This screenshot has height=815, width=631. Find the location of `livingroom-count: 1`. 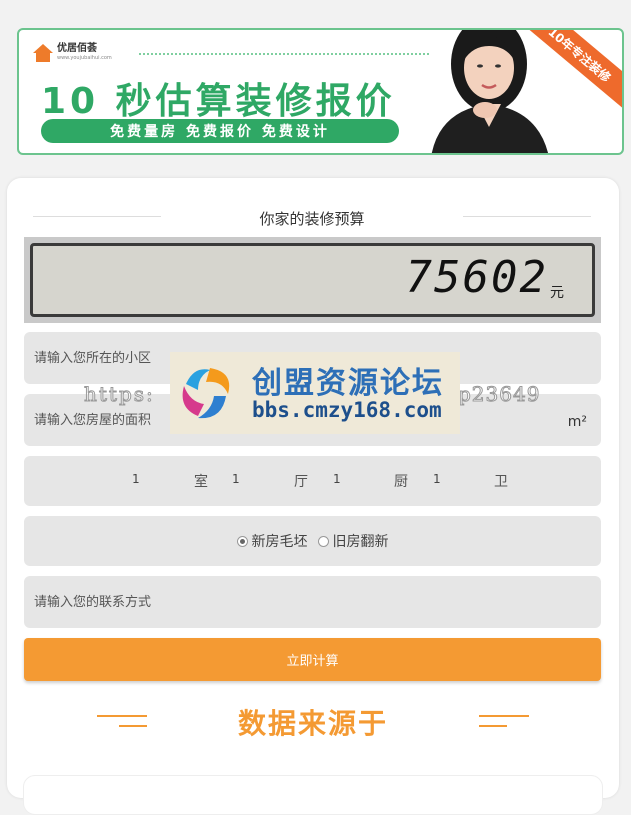

livingroom-count: 1 is located at coordinates (236, 479).